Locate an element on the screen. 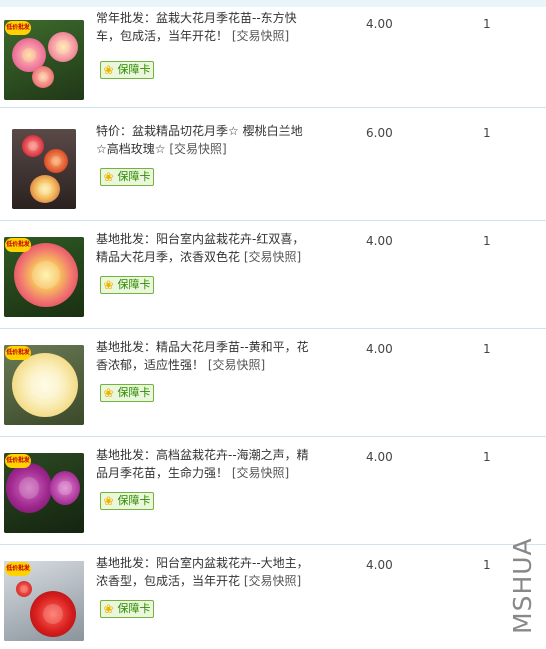 The image size is (546, 649). product-title: 基地批发：阳台室内盆栽花卉--大地主，浓香型，包成活，当年开花 [交易快照] is located at coordinates (204, 572).